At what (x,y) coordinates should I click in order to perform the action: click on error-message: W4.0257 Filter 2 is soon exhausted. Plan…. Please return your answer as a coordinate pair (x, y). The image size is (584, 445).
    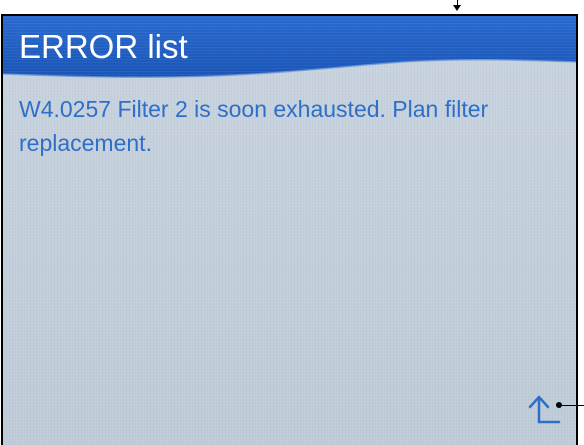
    Looking at the image, I should click on (254, 126).